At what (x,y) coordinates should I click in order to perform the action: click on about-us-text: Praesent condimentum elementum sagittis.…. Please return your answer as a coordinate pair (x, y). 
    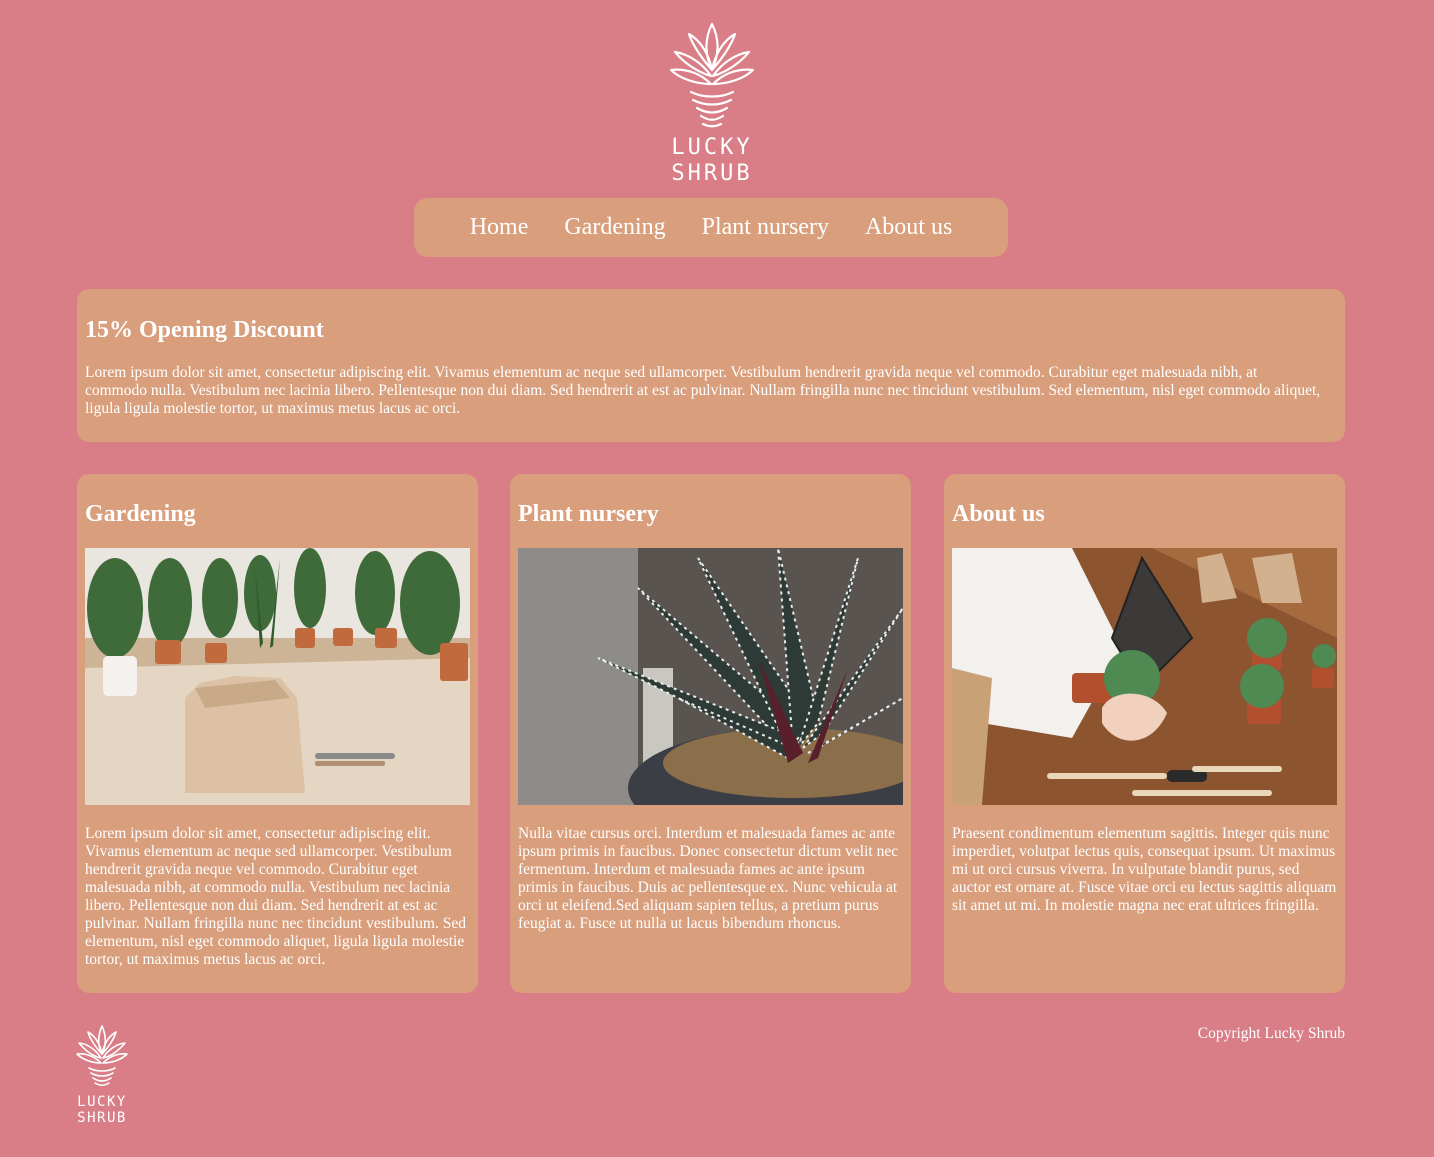
    Looking at the image, I should click on (1144, 869).